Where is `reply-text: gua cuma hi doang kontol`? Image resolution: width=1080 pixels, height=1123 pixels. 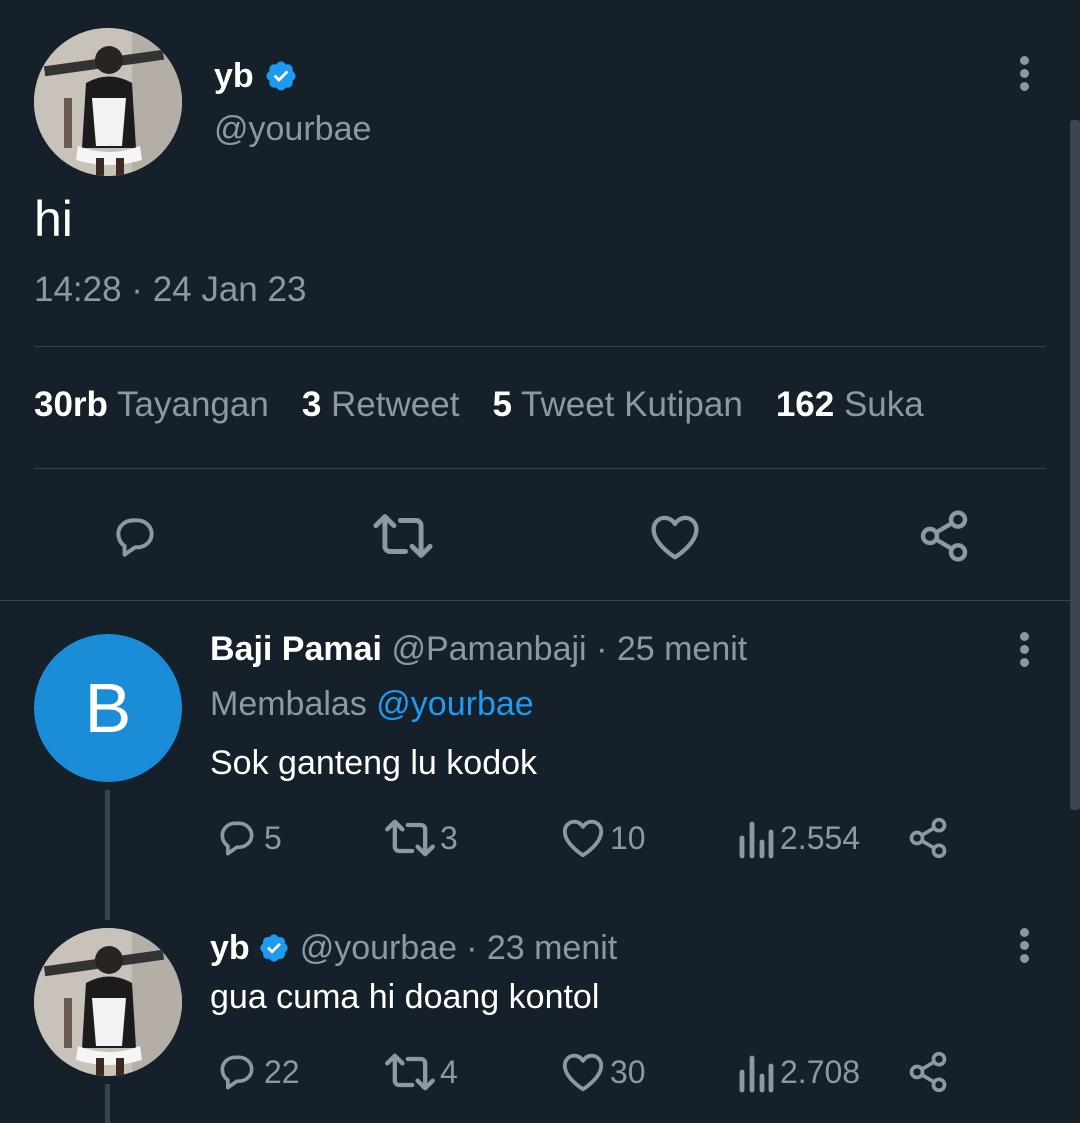 reply-text: gua cuma hi doang kontol is located at coordinates (405, 997).